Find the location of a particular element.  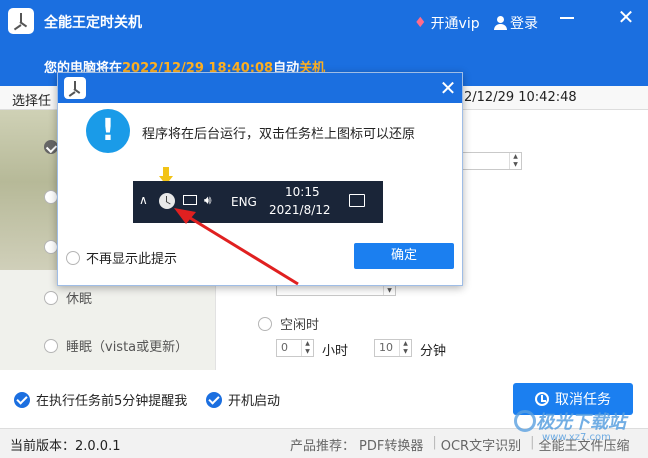

startup-label: 开机启动 is located at coordinates (254, 401).